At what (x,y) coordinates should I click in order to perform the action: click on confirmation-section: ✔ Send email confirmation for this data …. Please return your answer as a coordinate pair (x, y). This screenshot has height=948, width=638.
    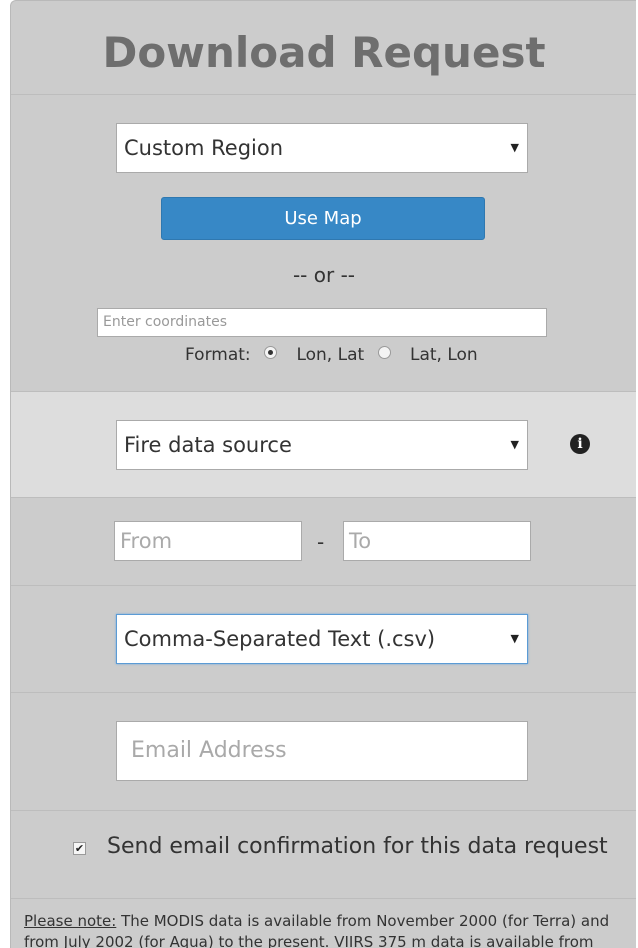
    Looking at the image, I should click on (323, 855).